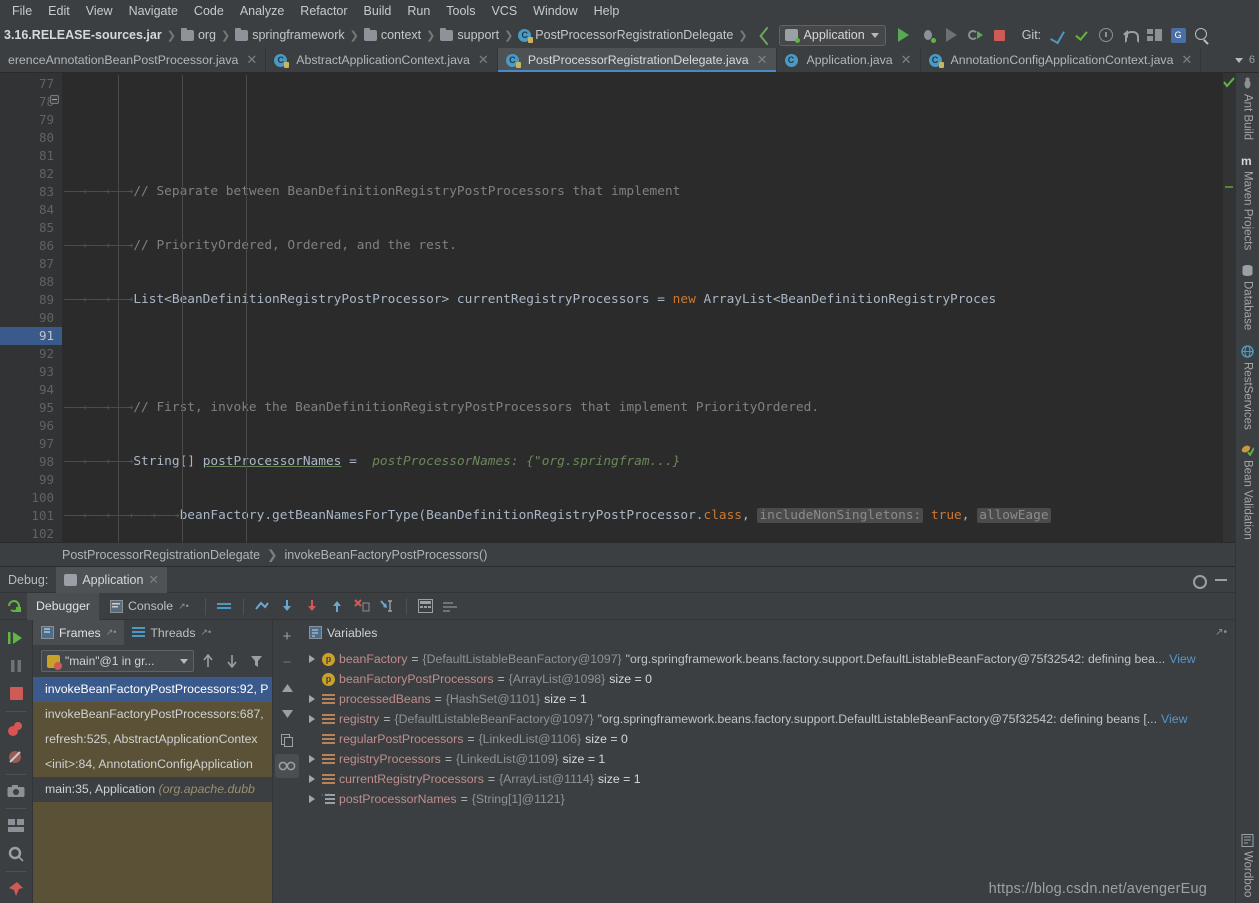  I want to click on layout-button, so click(16, 826).